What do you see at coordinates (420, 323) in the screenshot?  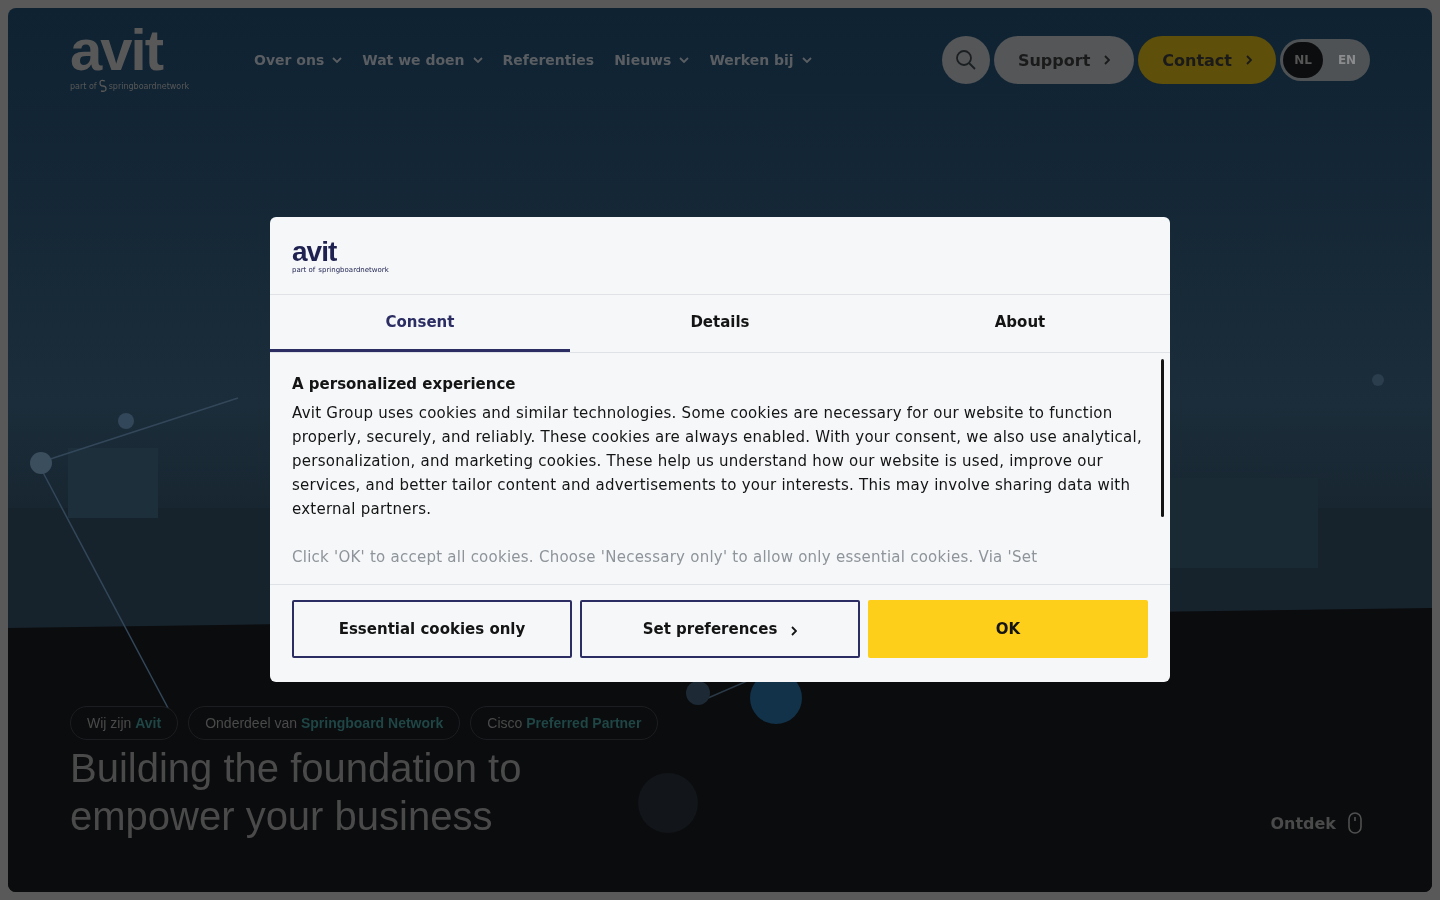 I see `dialog-tab: Consent` at bounding box center [420, 323].